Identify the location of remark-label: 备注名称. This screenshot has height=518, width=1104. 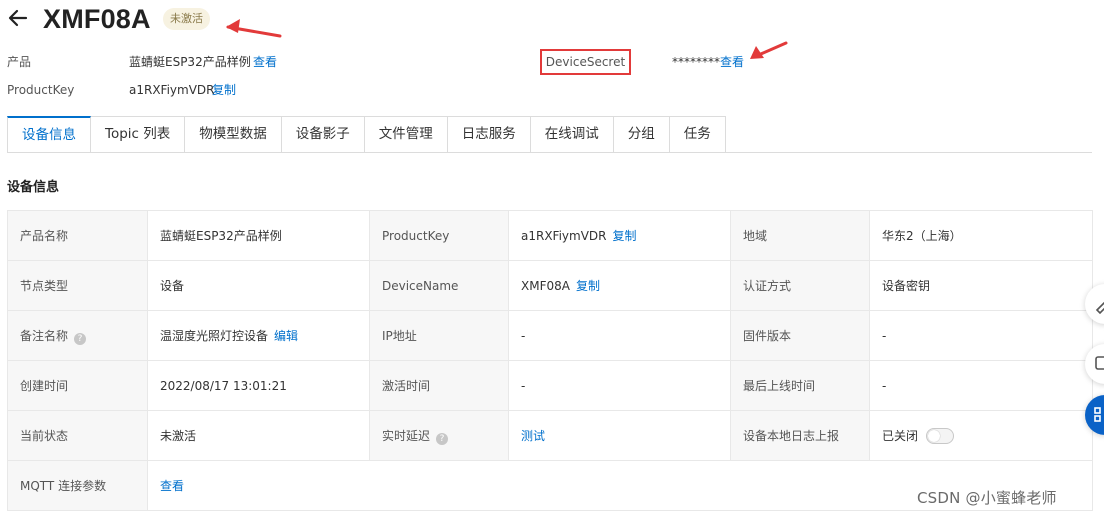
(44, 335).